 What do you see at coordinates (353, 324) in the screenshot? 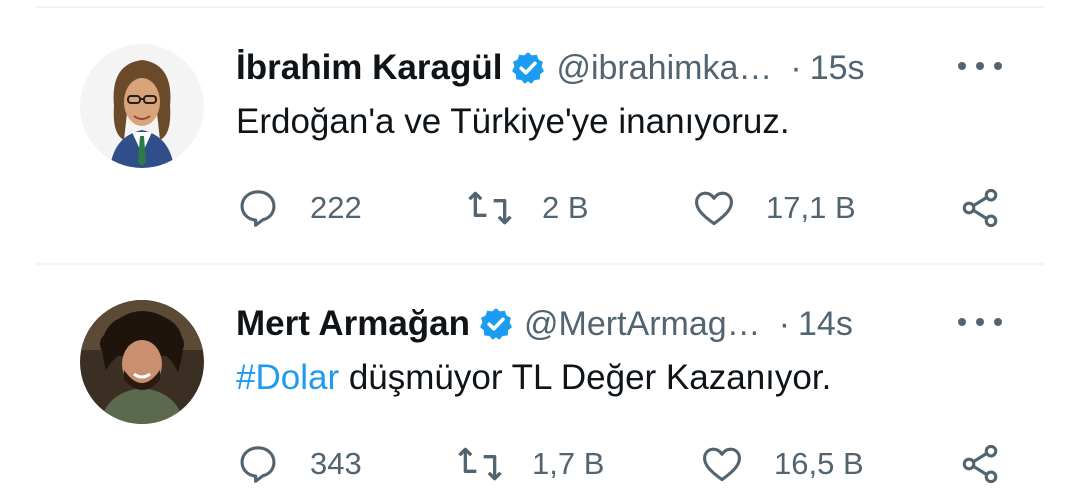
I see `display-name: Mert Armağan` at bounding box center [353, 324].